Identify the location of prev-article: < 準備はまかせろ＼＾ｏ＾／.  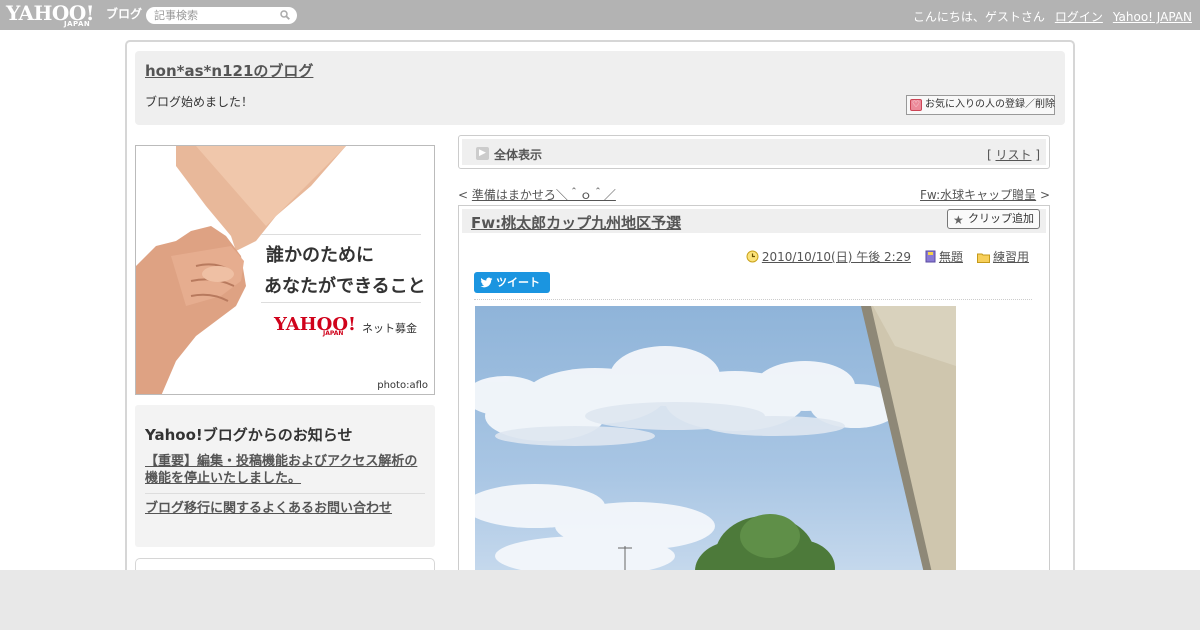
(537, 194).